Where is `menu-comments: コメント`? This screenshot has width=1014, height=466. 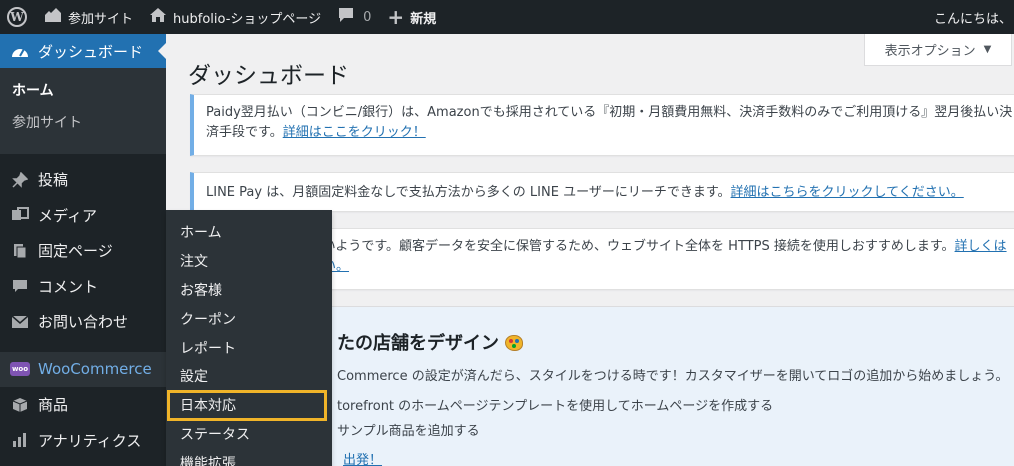 menu-comments: コメント is located at coordinates (83, 287).